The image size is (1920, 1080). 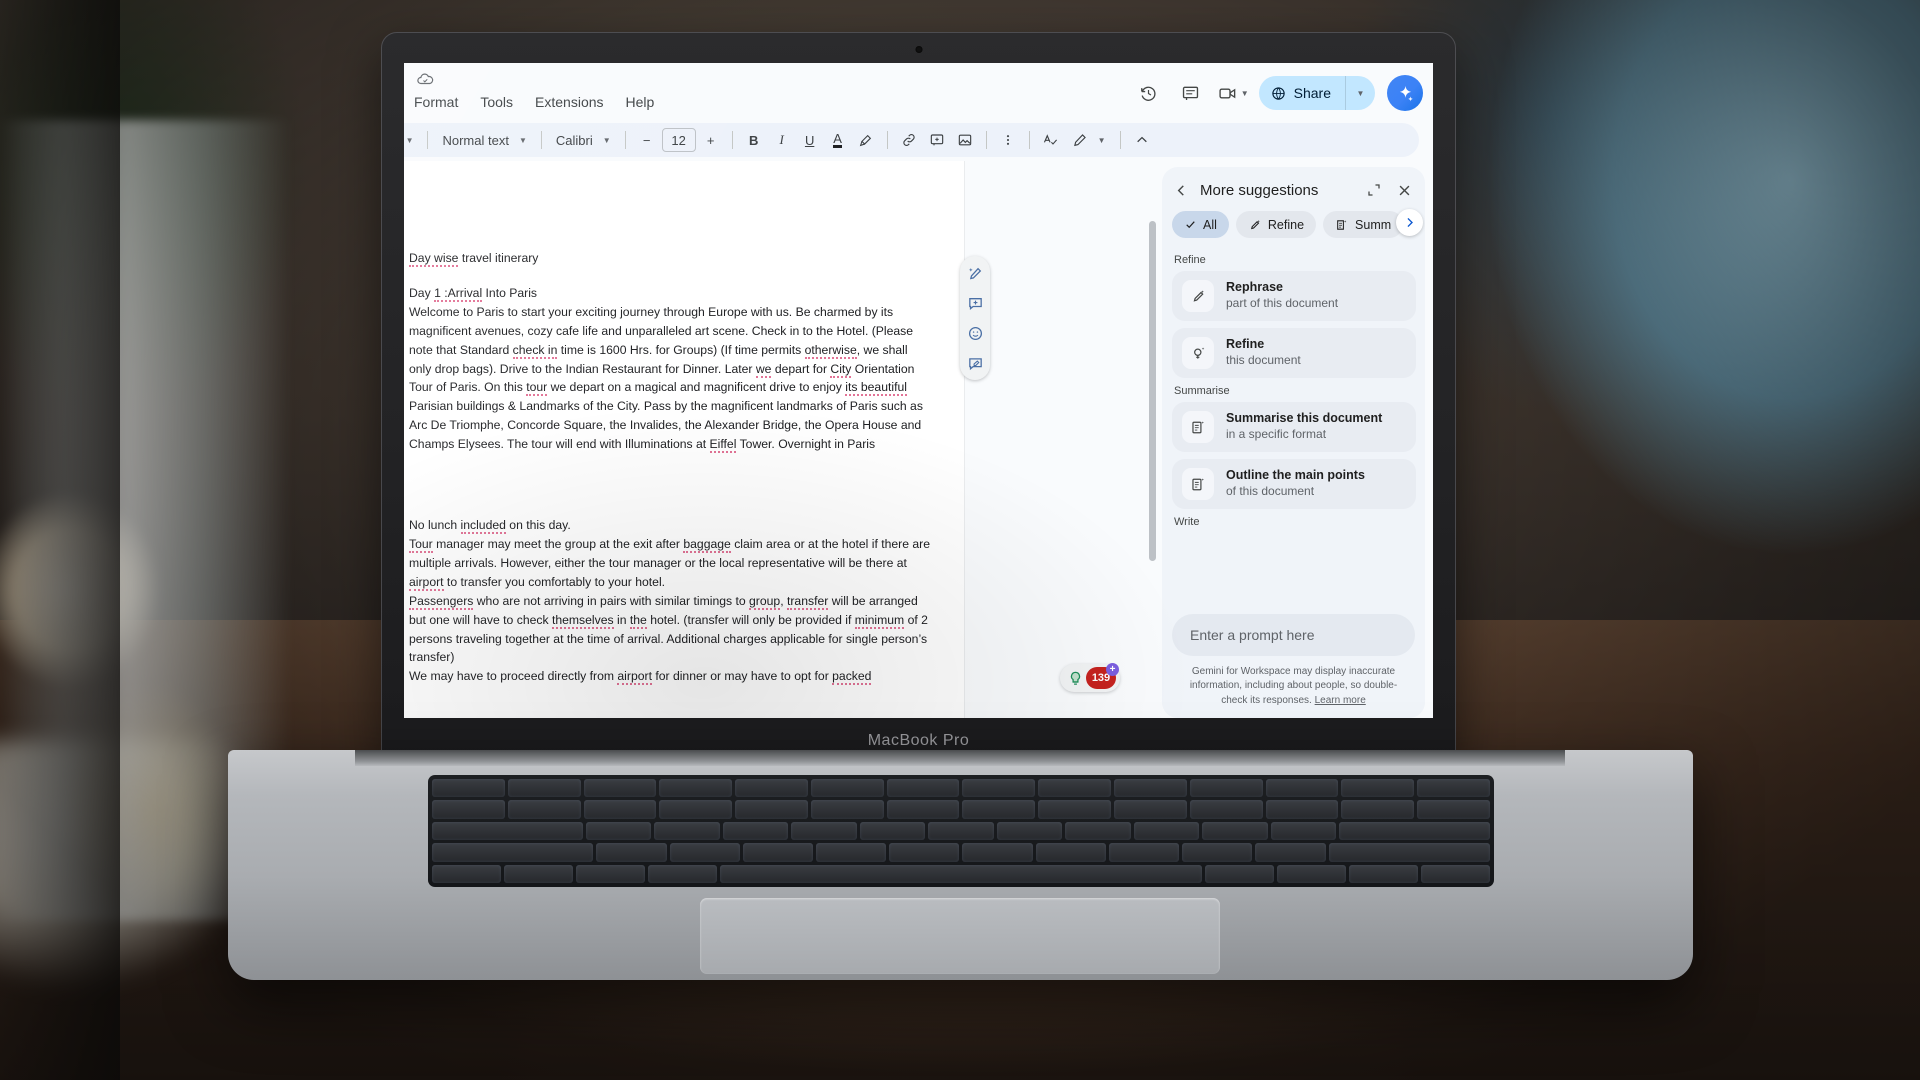 I want to click on zoom-level-select: % ▼, so click(x=411, y=140).